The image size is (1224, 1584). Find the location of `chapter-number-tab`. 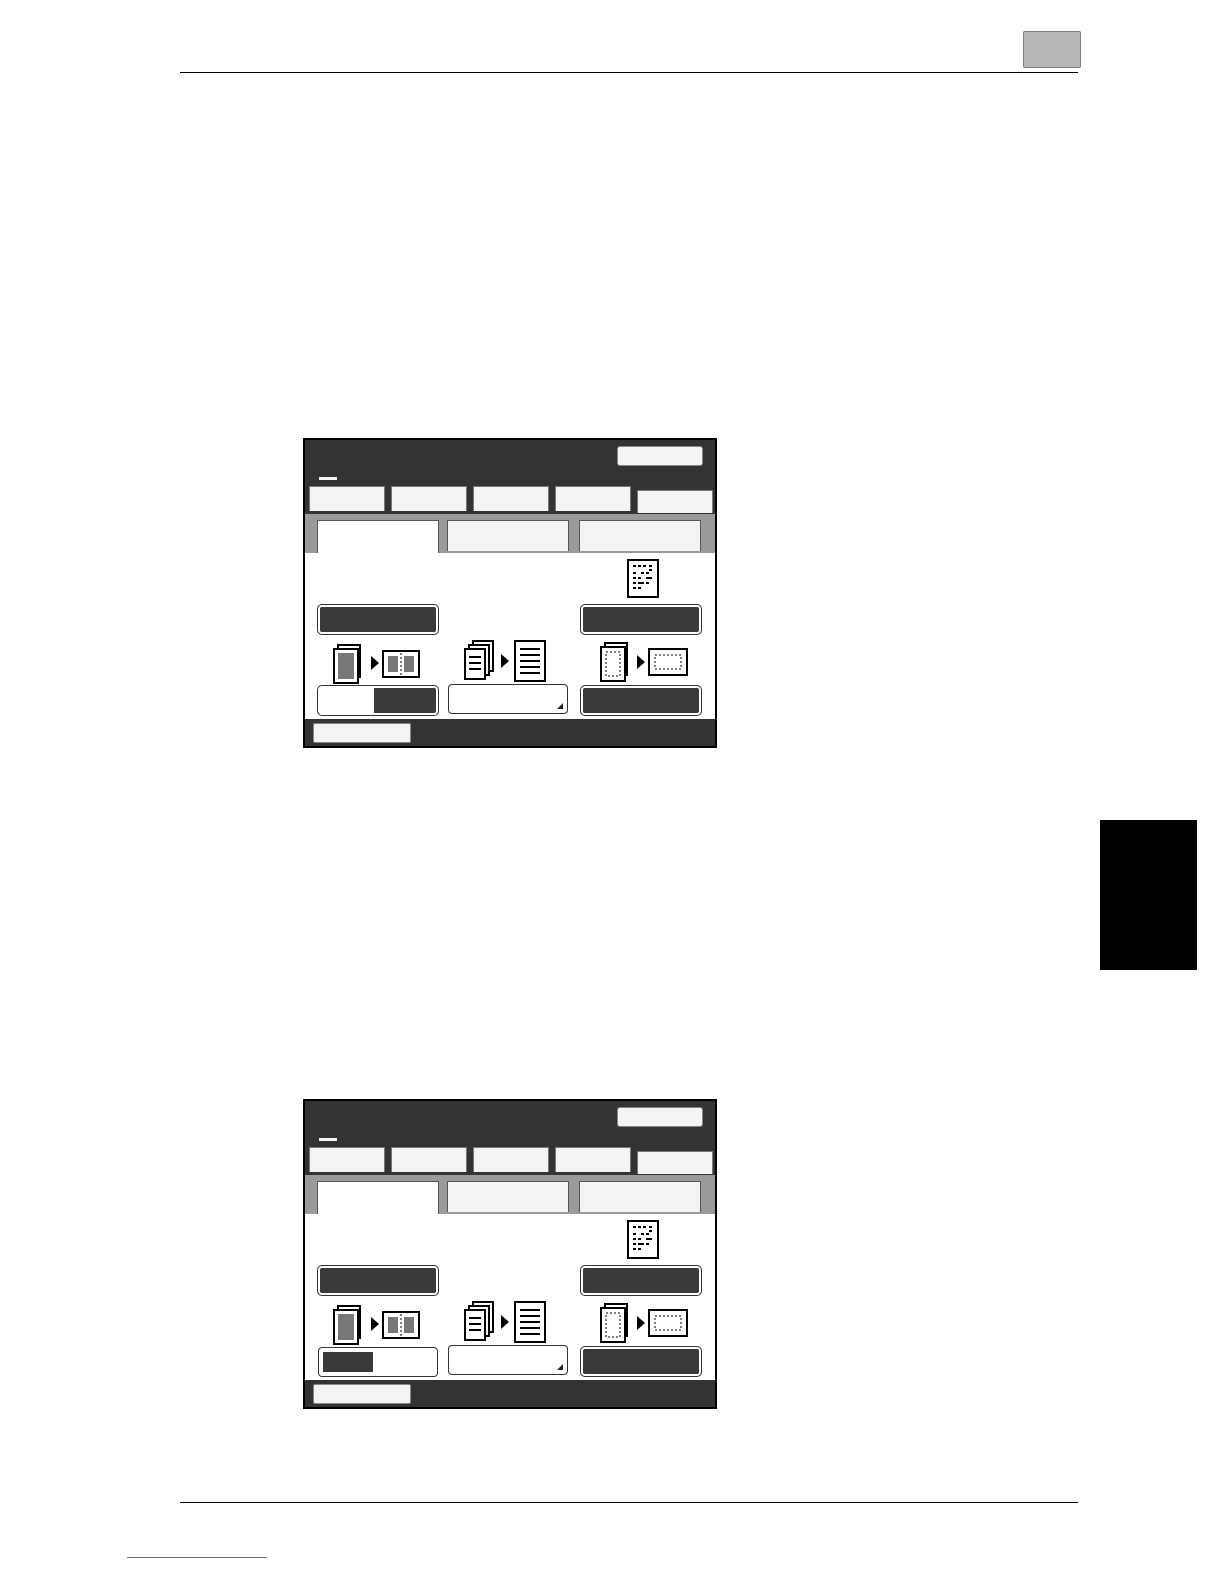

chapter-number-tab is located at coordinates (1052, 49).